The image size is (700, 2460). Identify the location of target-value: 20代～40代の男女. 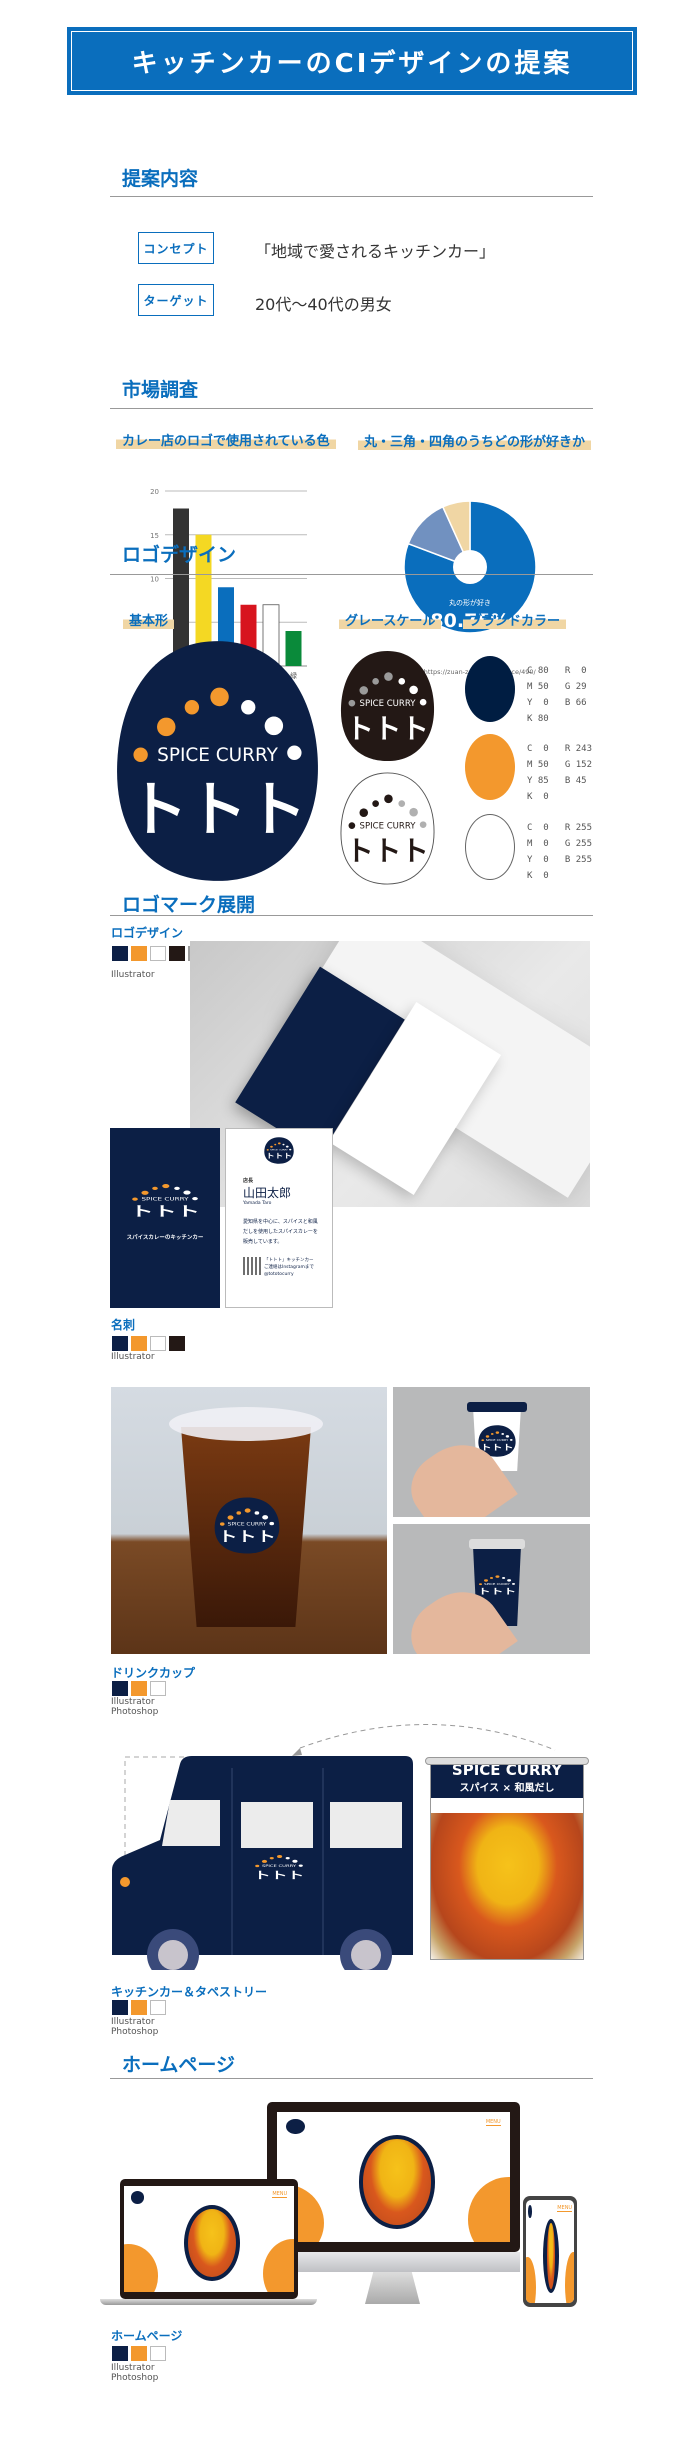
(323, 304).